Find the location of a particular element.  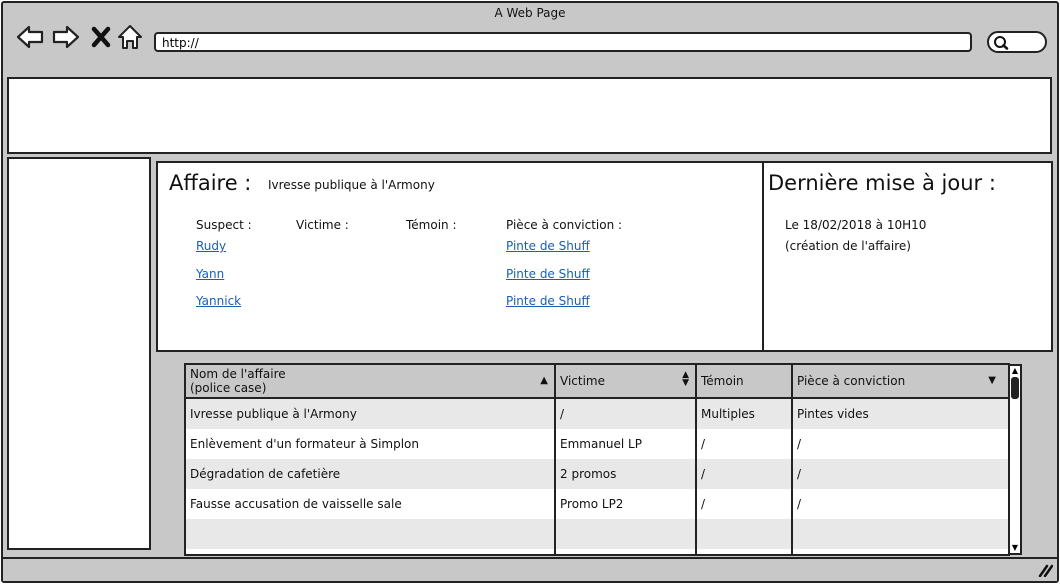

update-date: Le 18/02/2018 à 10H10 is located at coordinates (856, 225).